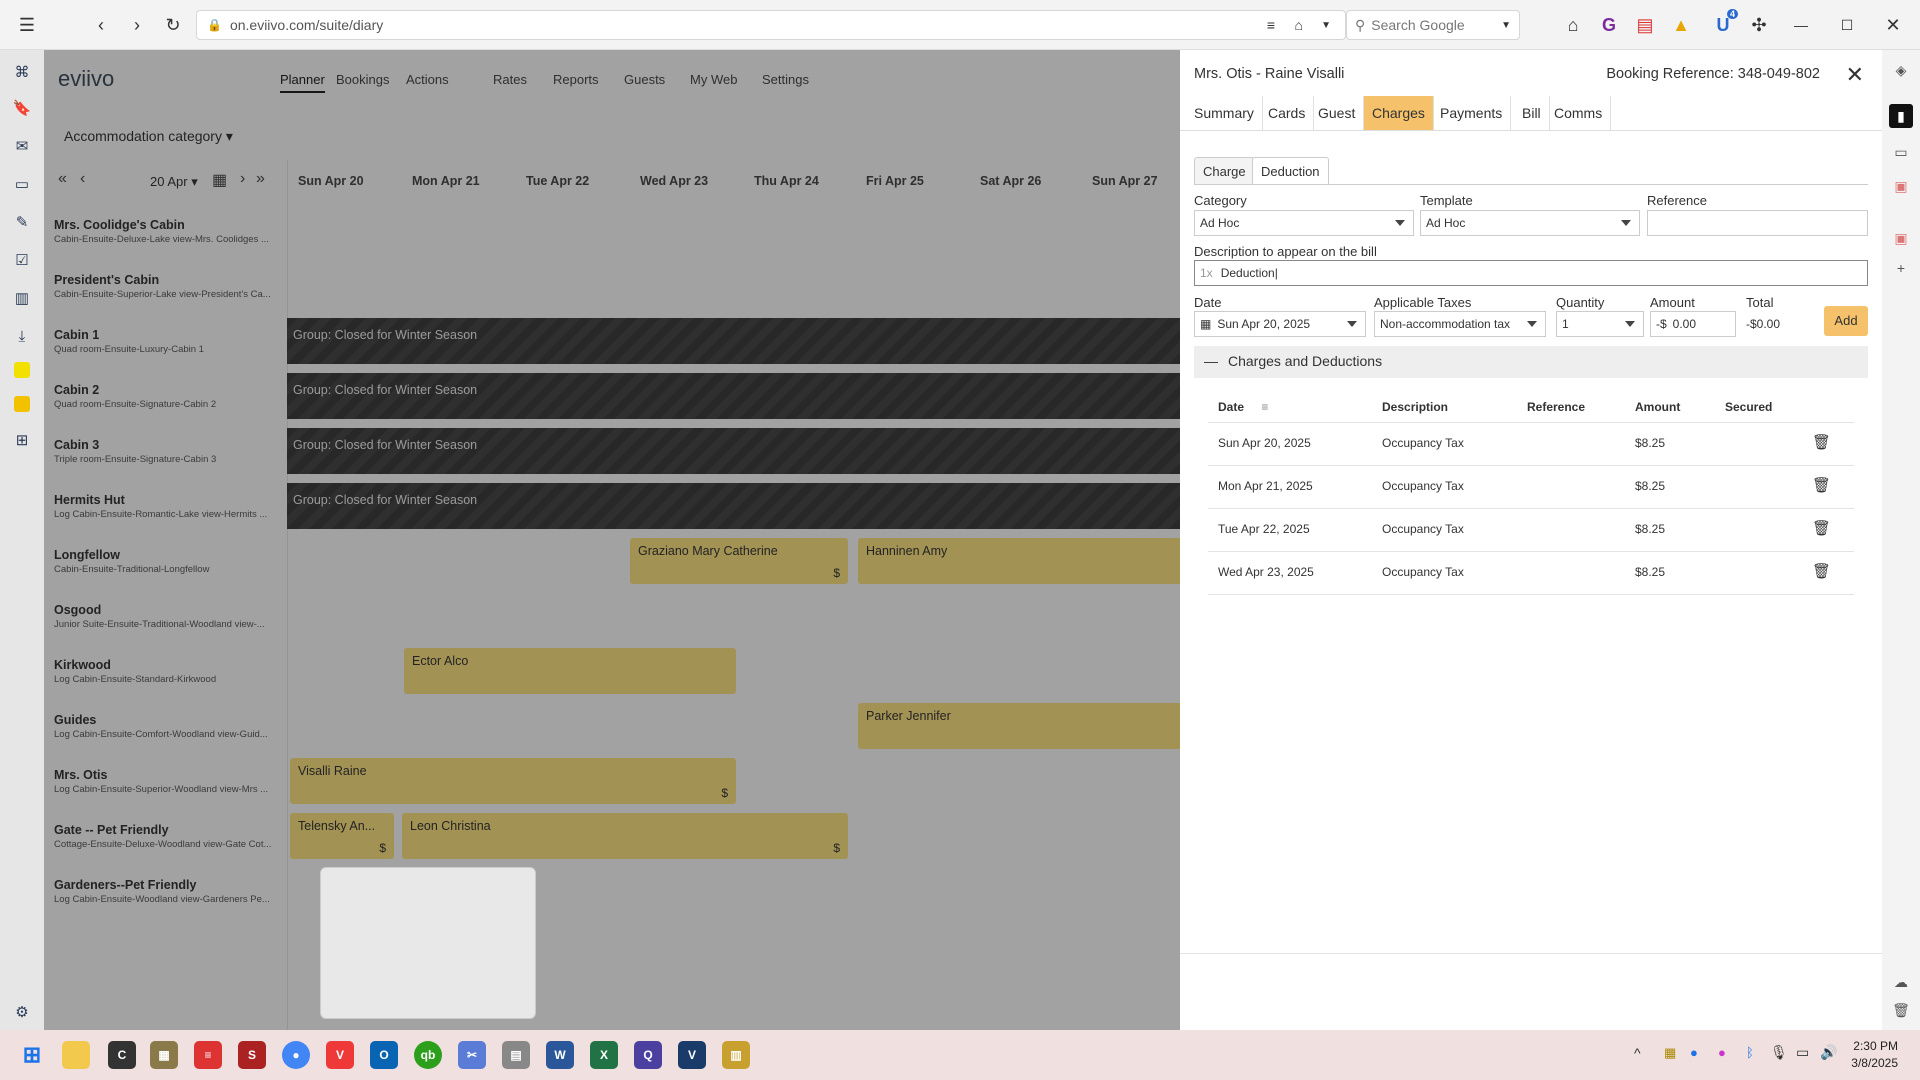 The width and height of the screenshot is (1920, 1080). I want to click on app-icon: ≡, so click(208, 1055).